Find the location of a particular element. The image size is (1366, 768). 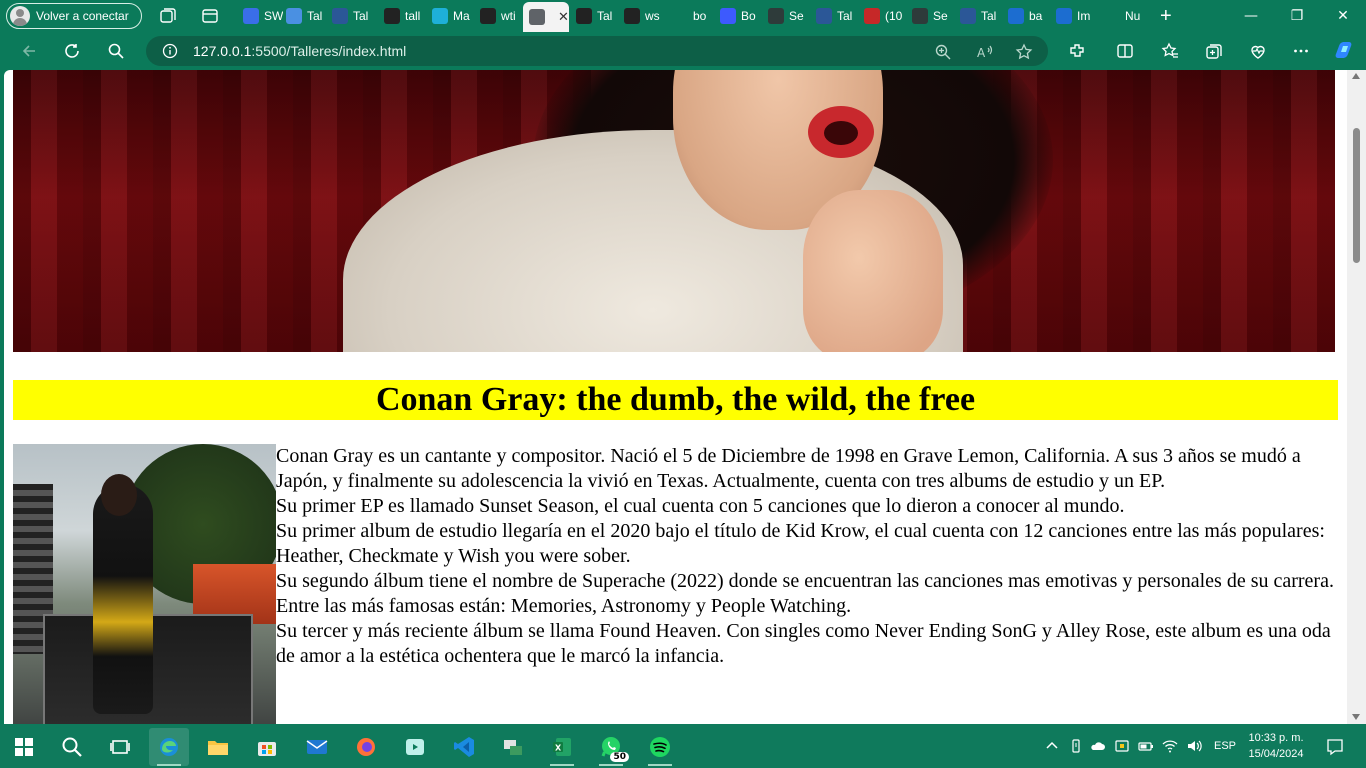

svg-text: A is located at coordinates (981, 53).